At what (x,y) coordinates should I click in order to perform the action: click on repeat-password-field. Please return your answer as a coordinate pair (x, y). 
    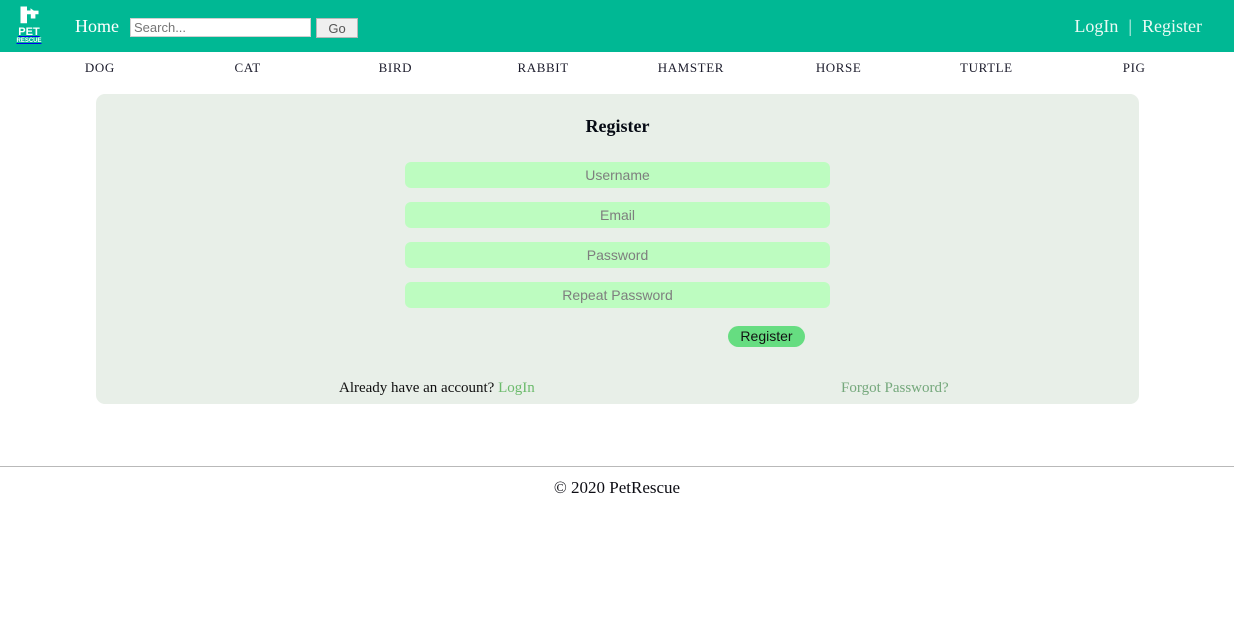
    Looking at the image, I should click on (617, 295).